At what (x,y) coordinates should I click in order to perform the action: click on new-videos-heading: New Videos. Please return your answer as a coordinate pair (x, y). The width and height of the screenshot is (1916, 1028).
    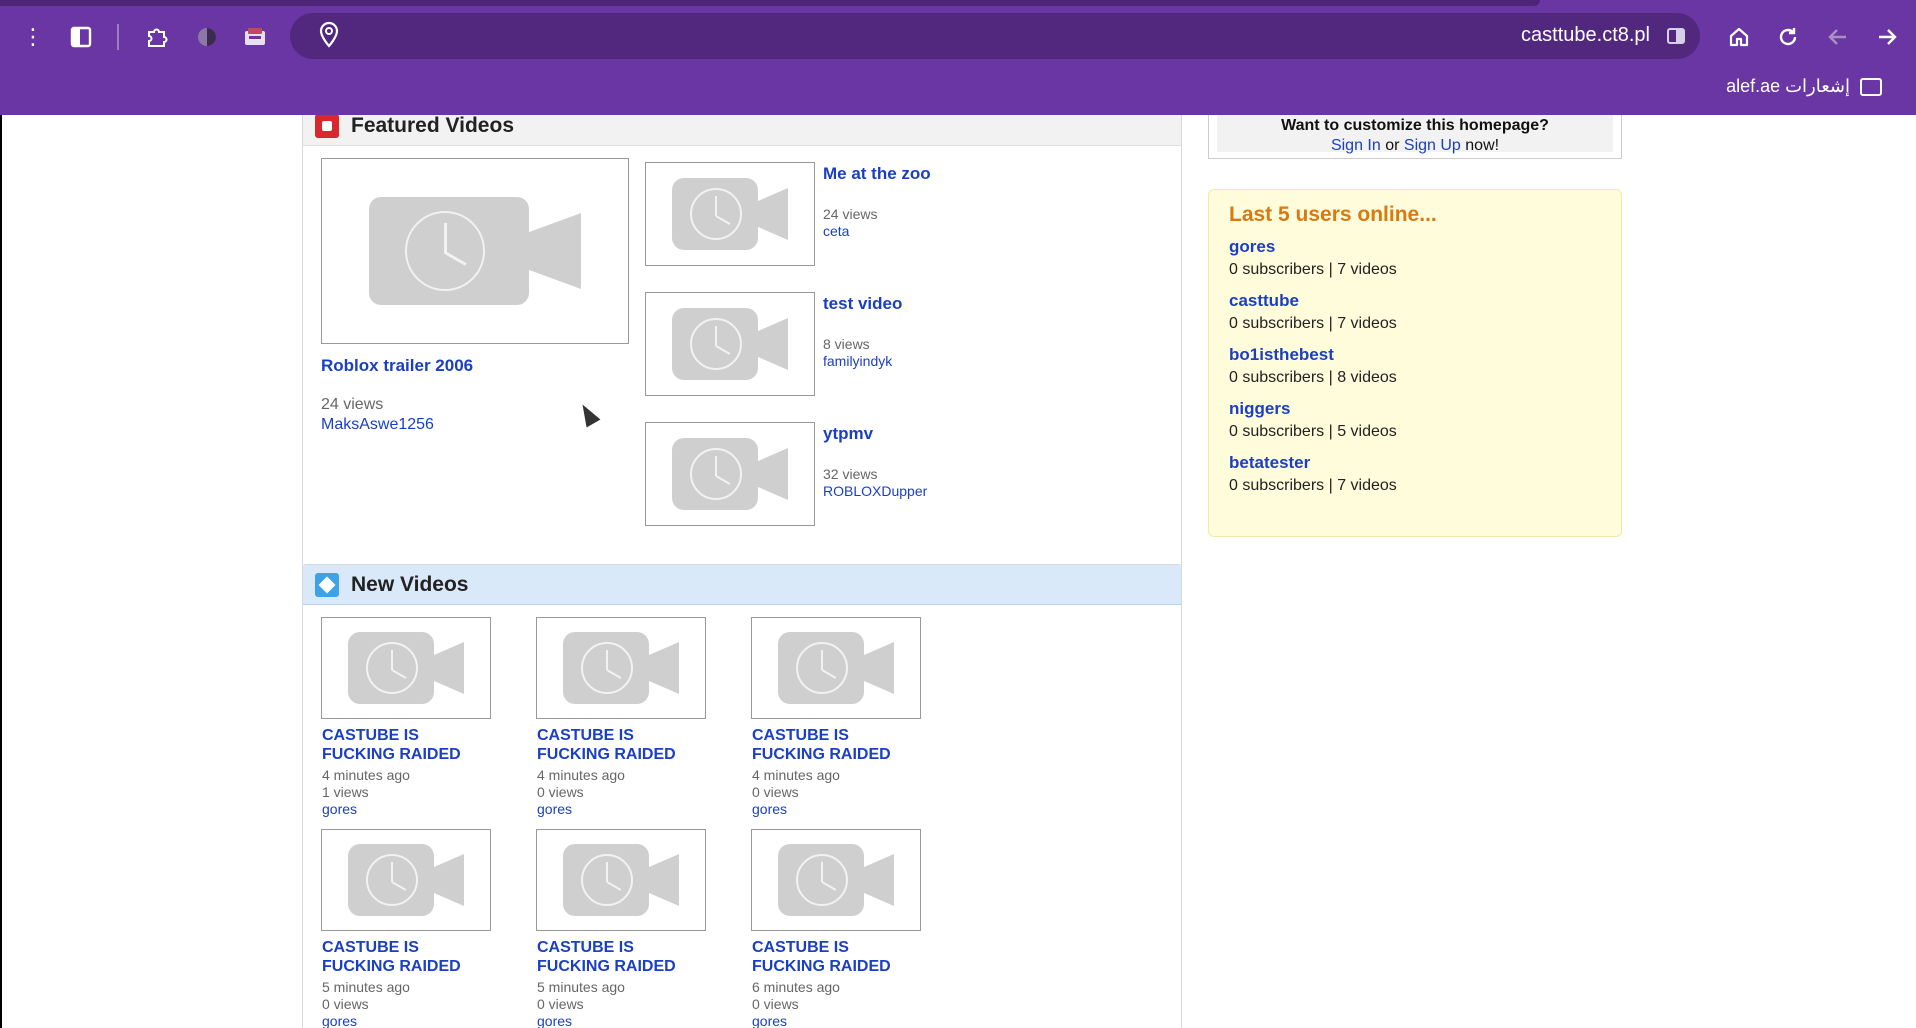
    Looking at the image, I should click on (410, 584).